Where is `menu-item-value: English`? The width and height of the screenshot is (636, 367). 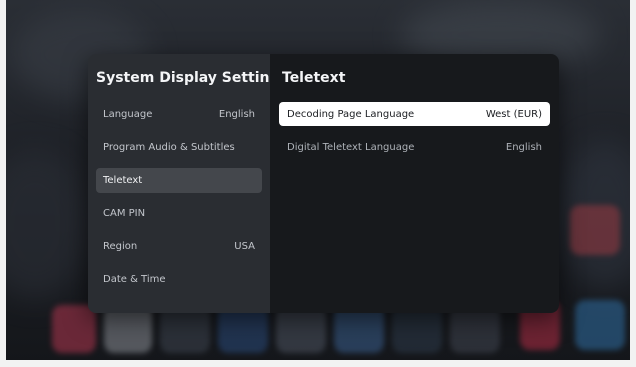 menu-item-value: English is located at coordinates (236, 114).